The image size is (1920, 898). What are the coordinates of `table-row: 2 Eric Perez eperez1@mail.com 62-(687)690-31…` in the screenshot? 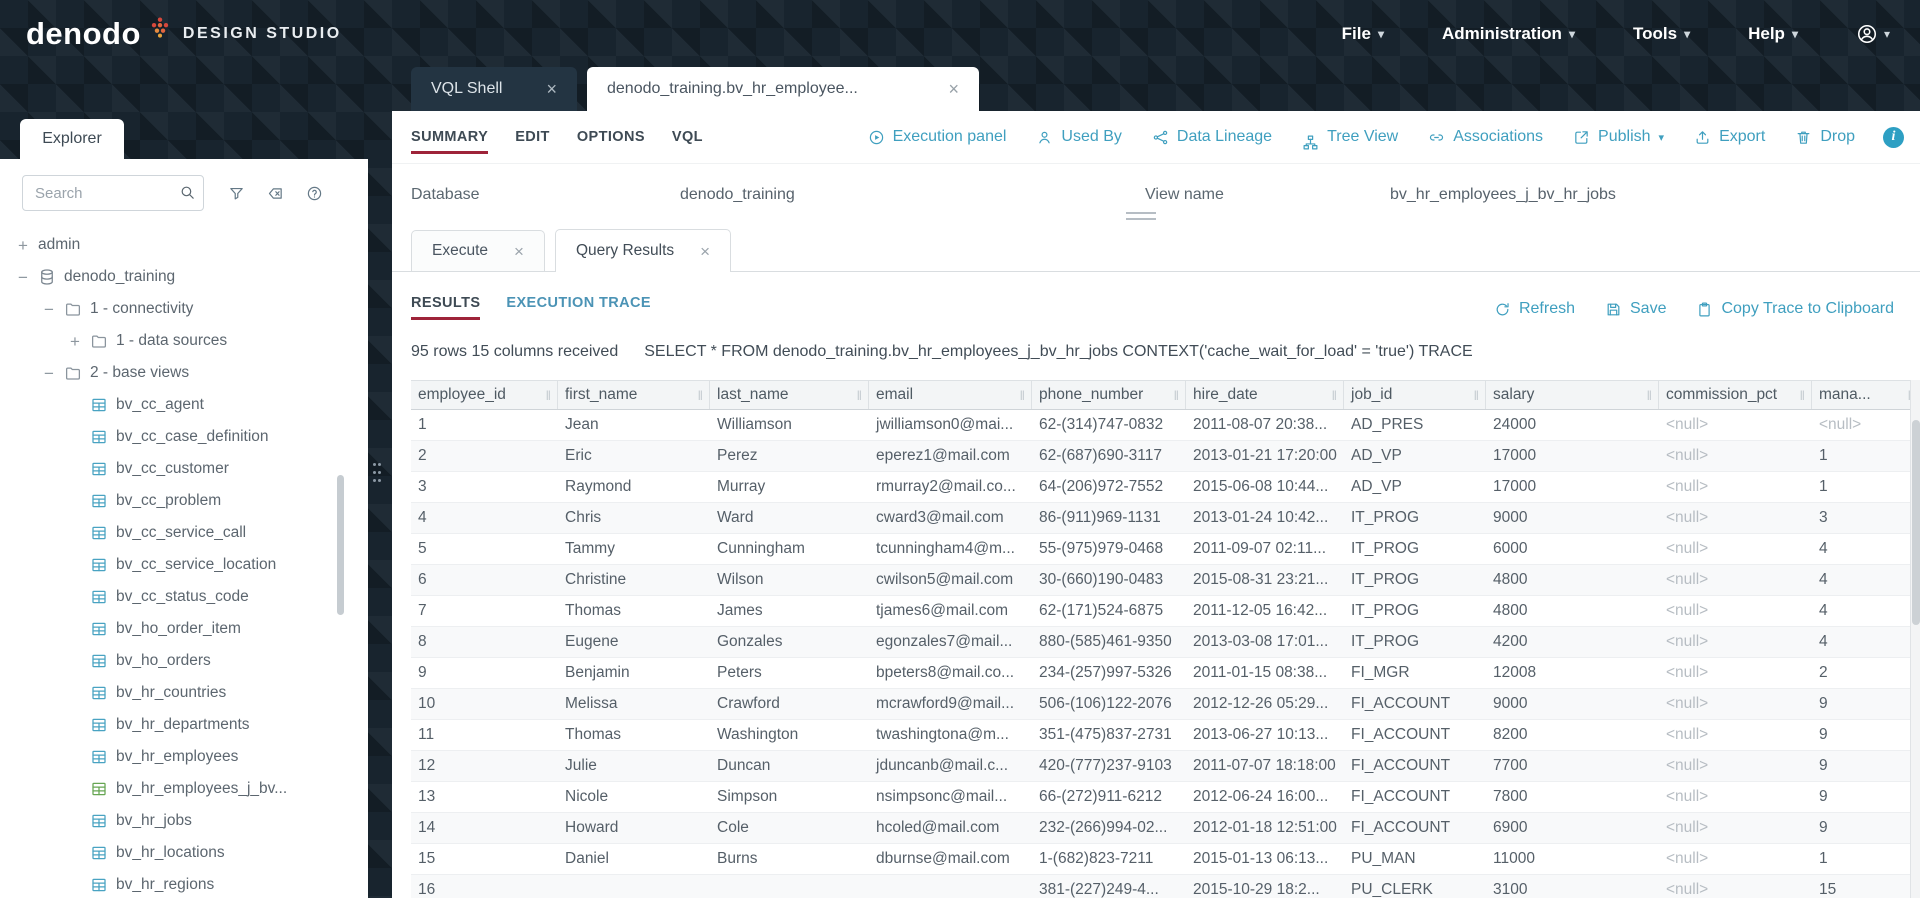 It's located at (1165, 456).